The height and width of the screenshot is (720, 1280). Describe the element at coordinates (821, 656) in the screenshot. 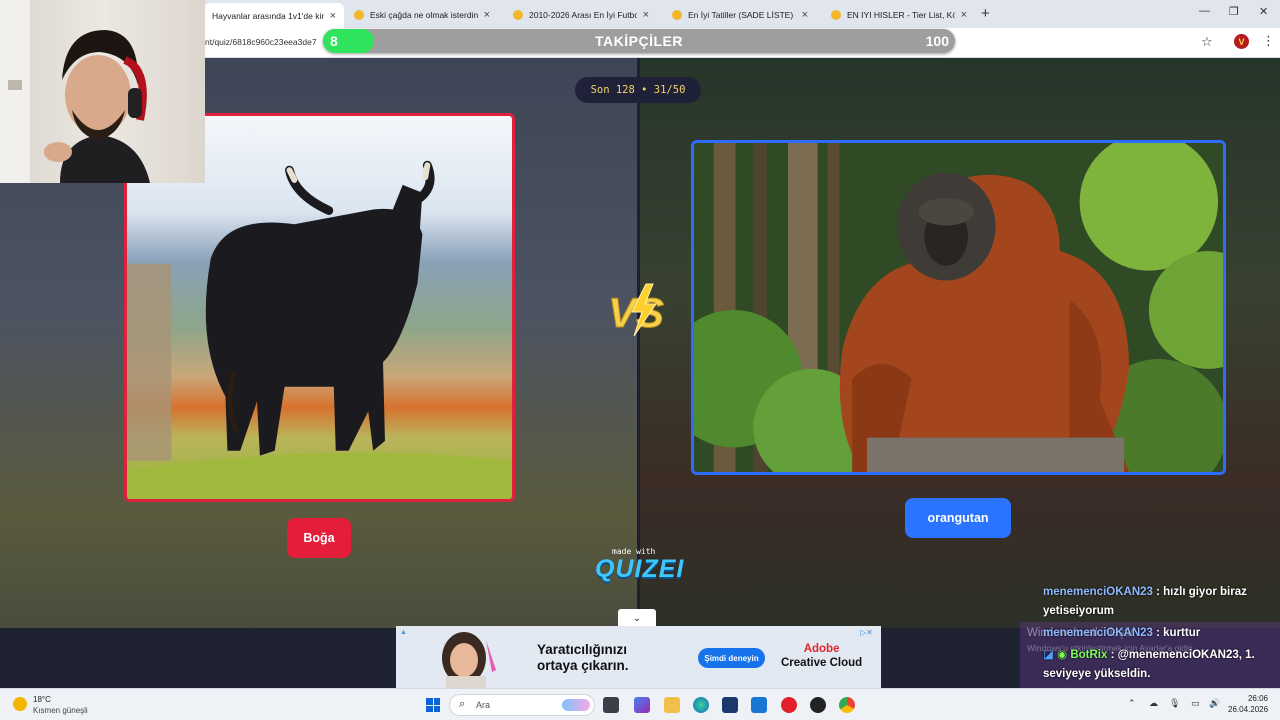

I see `ad-brand: Adobe Creative Cloud` at that location.